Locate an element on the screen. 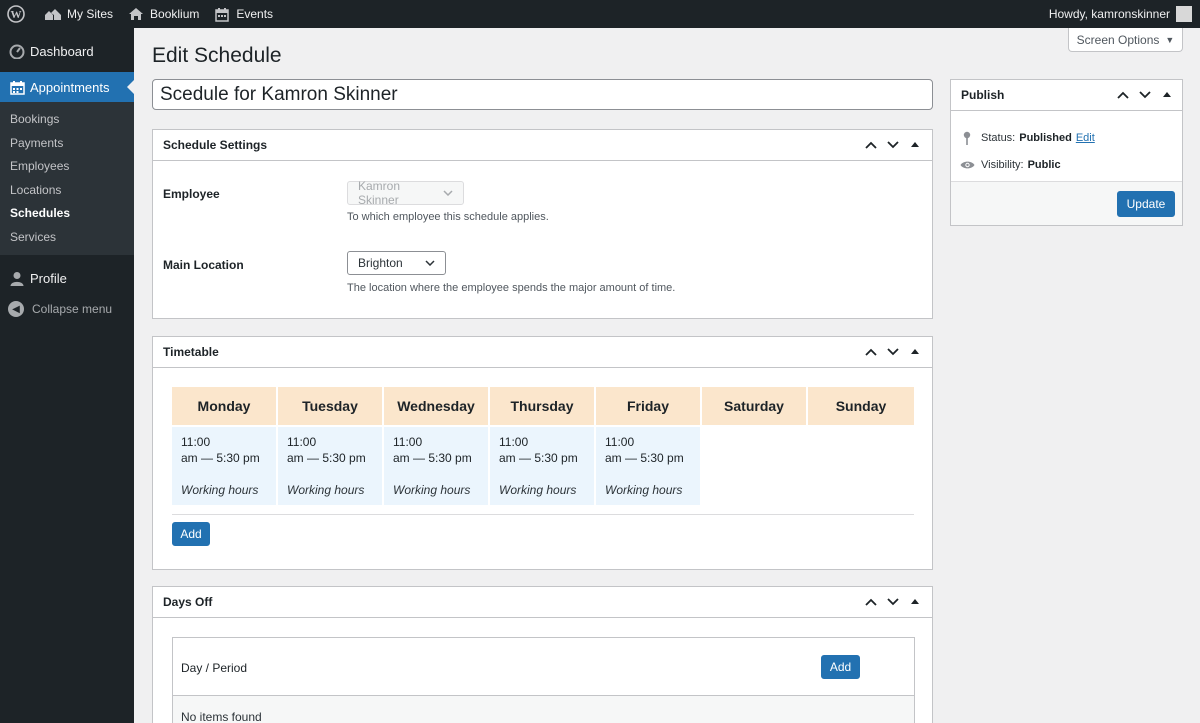 The height and width of the screenshot is (723, 1200). avatar is located at coordinates (1184, 14).